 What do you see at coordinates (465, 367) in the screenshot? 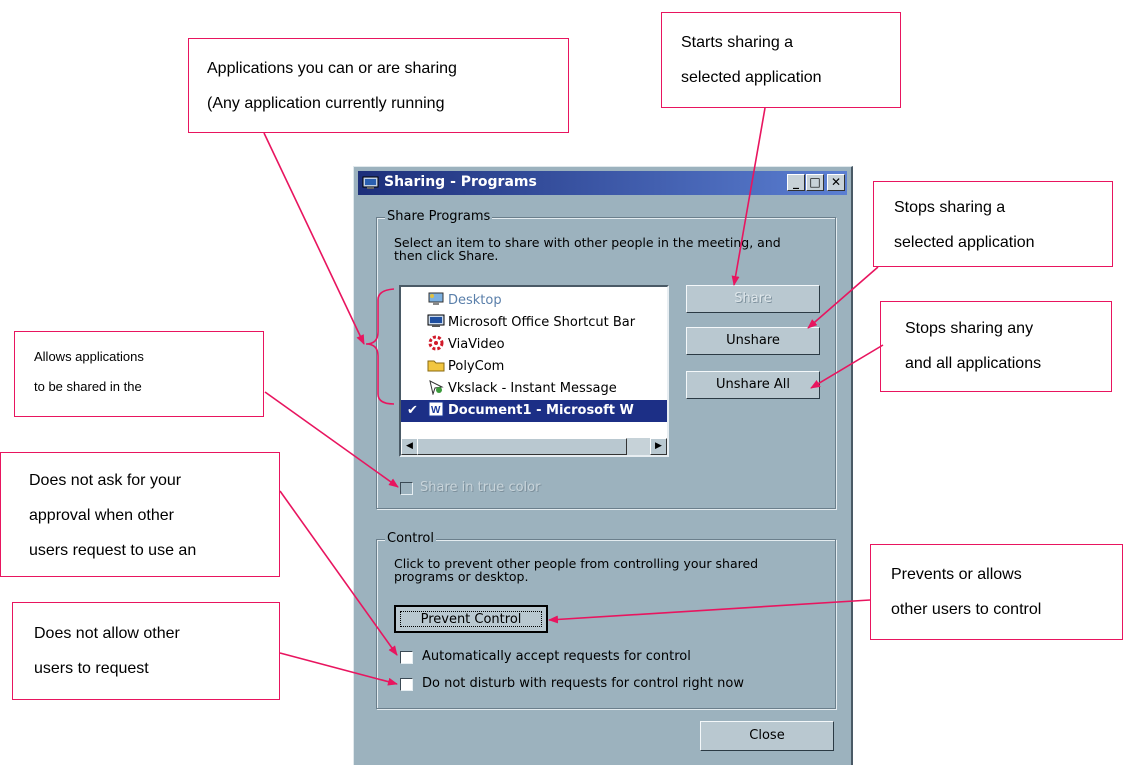
I see `list-item: PolyCom` at bounding box center [465, 367].